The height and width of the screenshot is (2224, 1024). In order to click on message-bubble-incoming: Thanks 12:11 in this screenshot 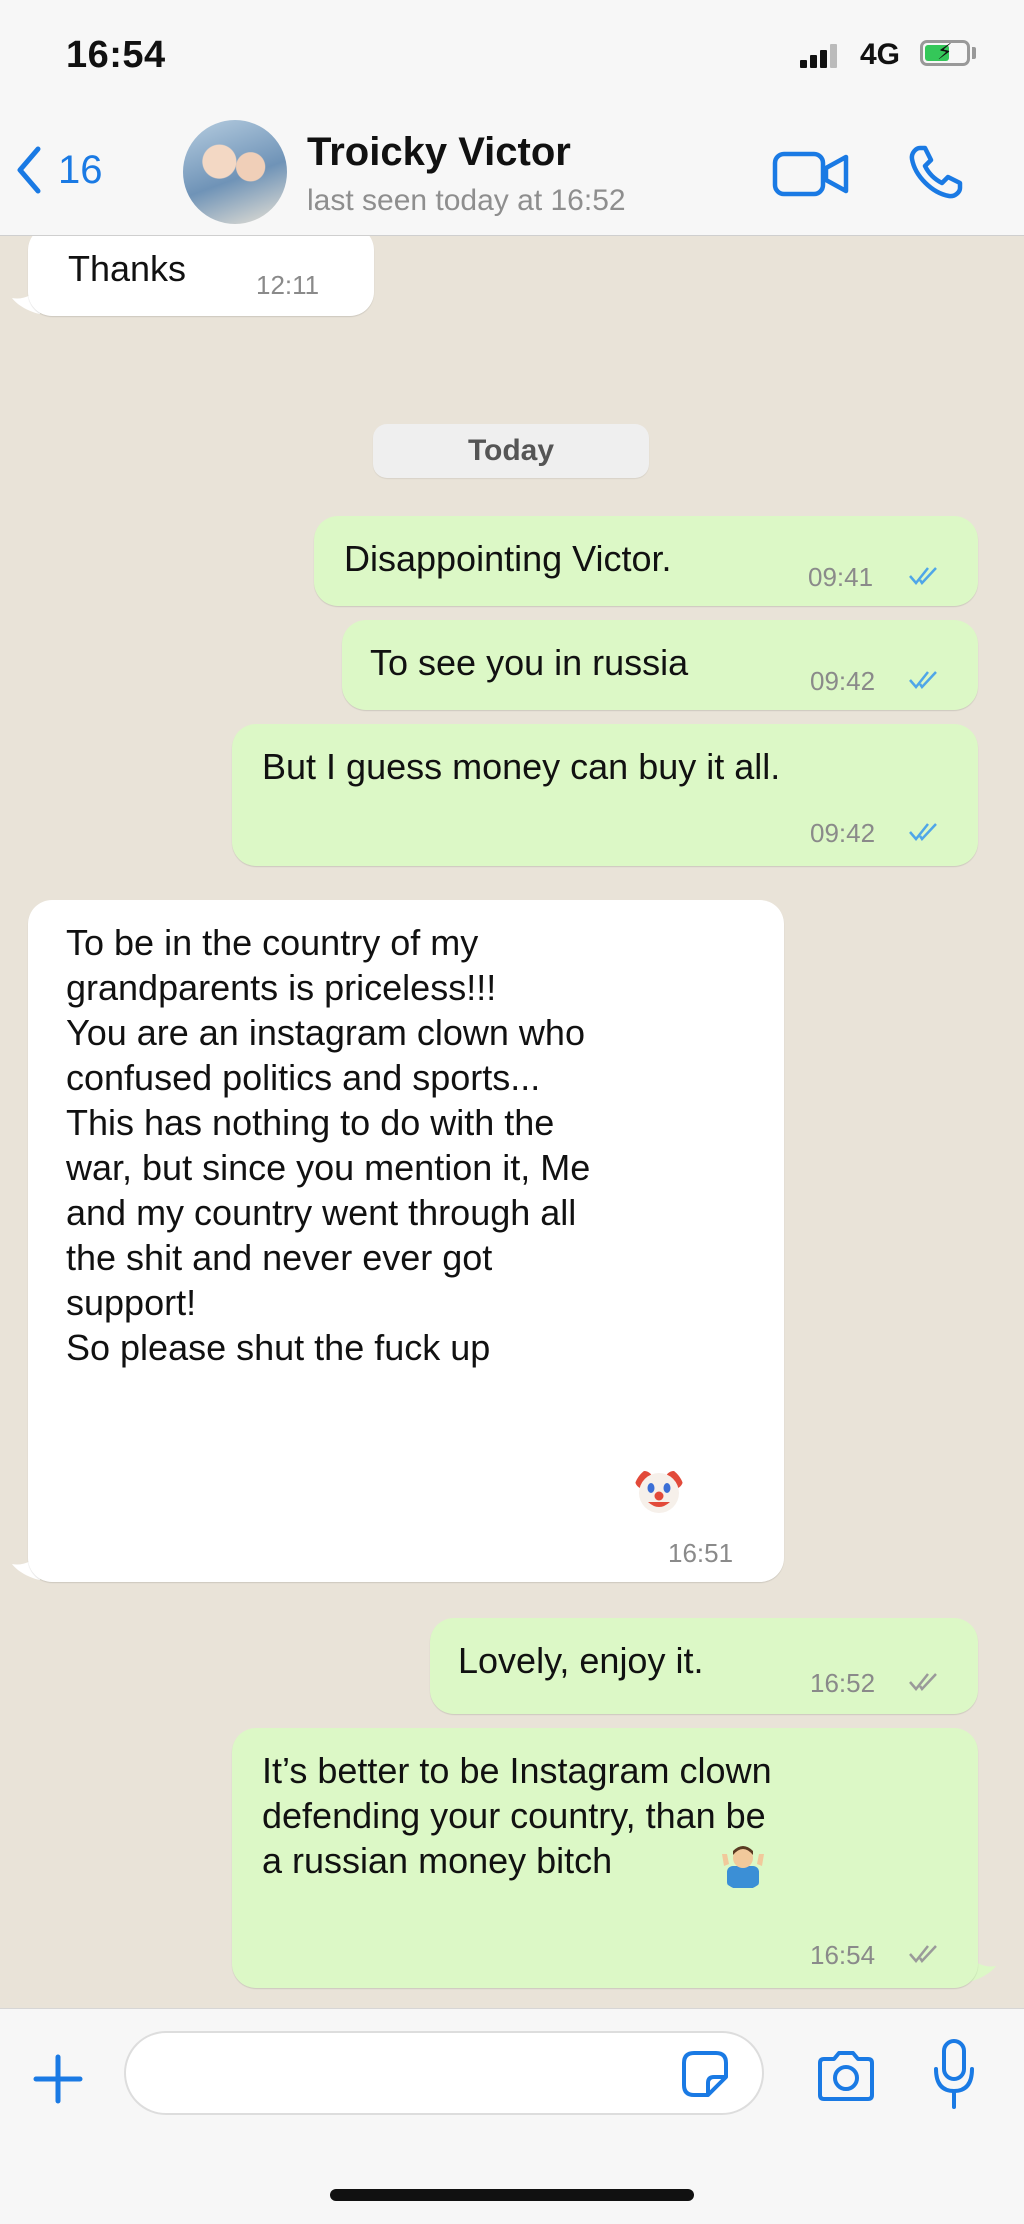, I will do `click(201, 276)`.